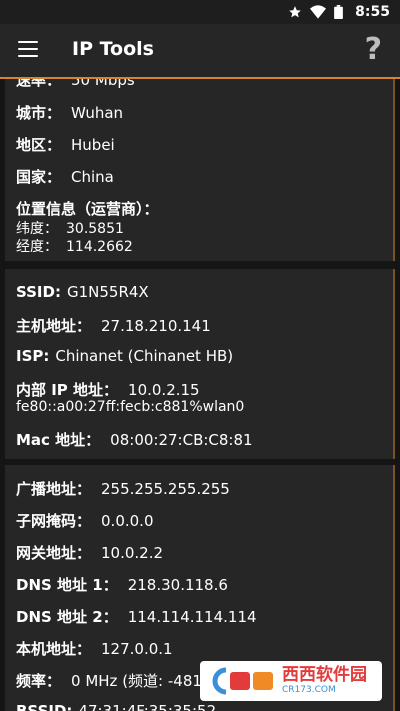  Describe the element at coordinates (318, 12) in the screenshot. I see `wifi-icon` at that location.